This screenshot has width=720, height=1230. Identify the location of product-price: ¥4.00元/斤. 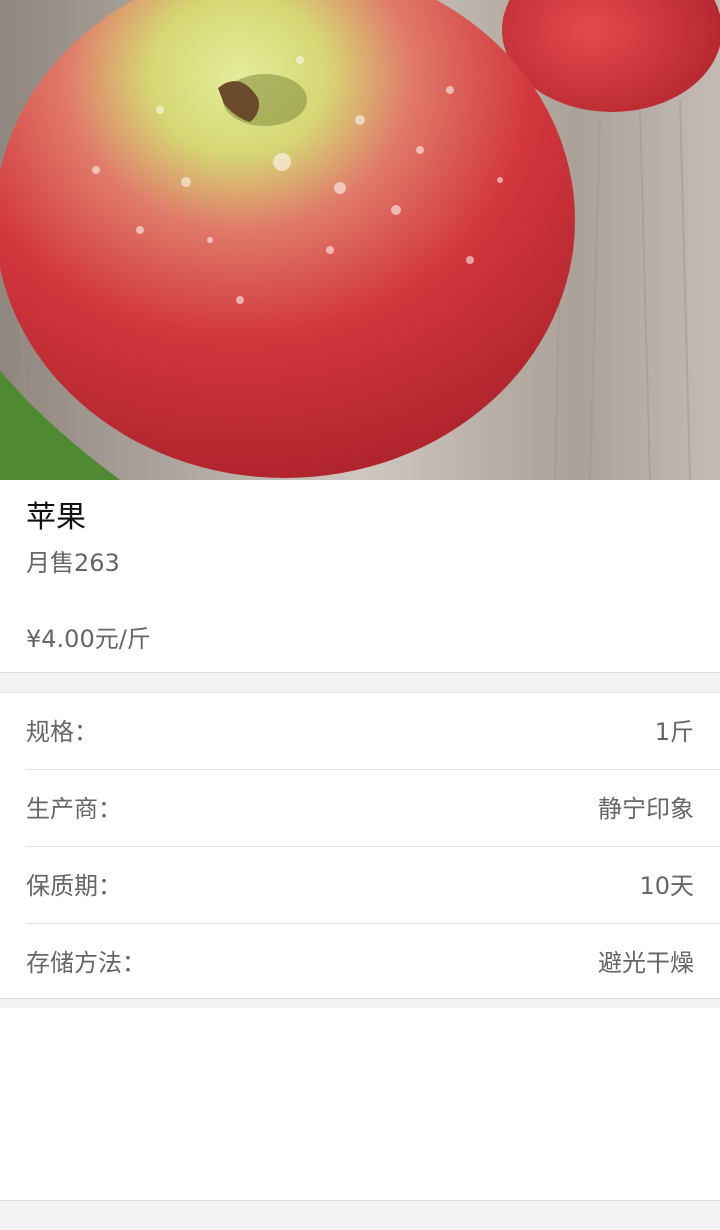
(88, 639).